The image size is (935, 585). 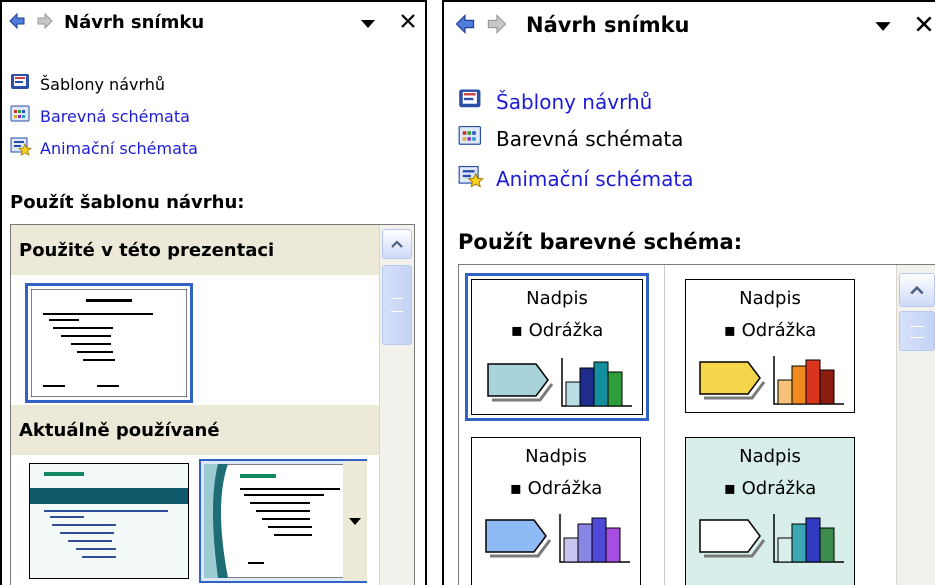 I want to click on scheme-selection-frame: Nadpis ▪ Odrážka, so click(x=557, y=347).